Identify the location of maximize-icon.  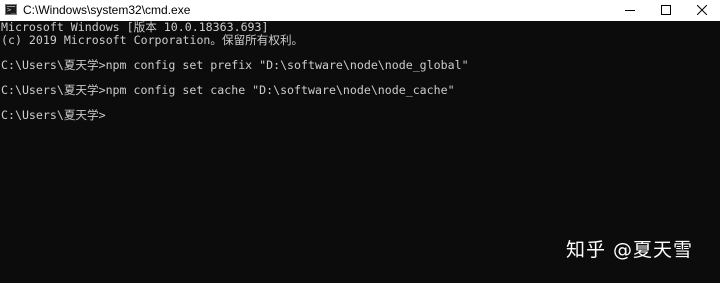
(666, 10).